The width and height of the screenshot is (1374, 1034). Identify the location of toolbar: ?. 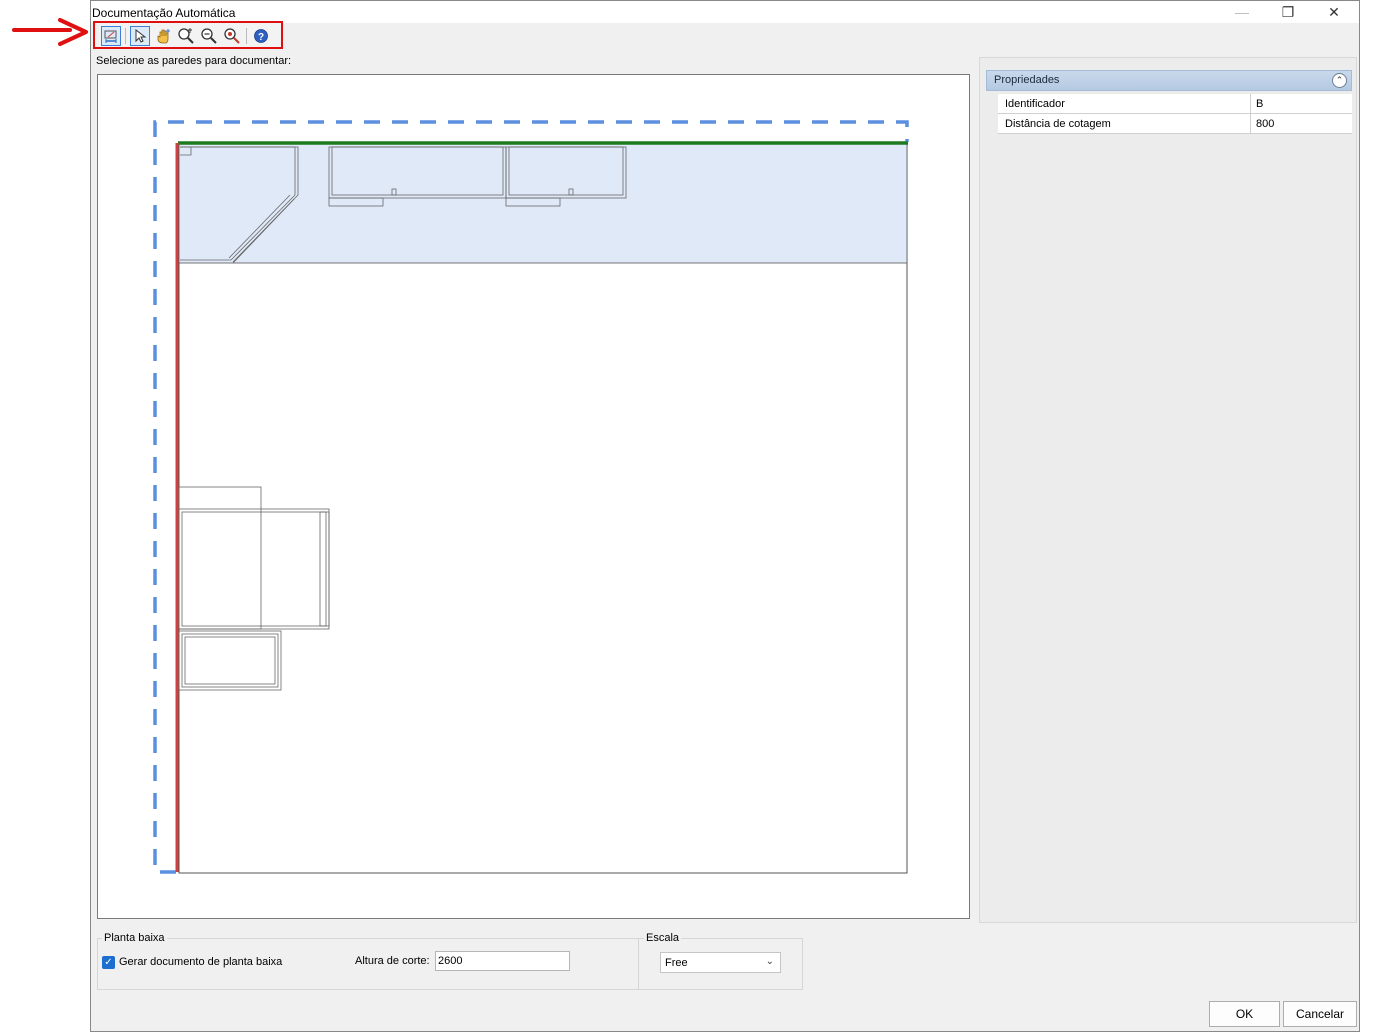
(188, 35).